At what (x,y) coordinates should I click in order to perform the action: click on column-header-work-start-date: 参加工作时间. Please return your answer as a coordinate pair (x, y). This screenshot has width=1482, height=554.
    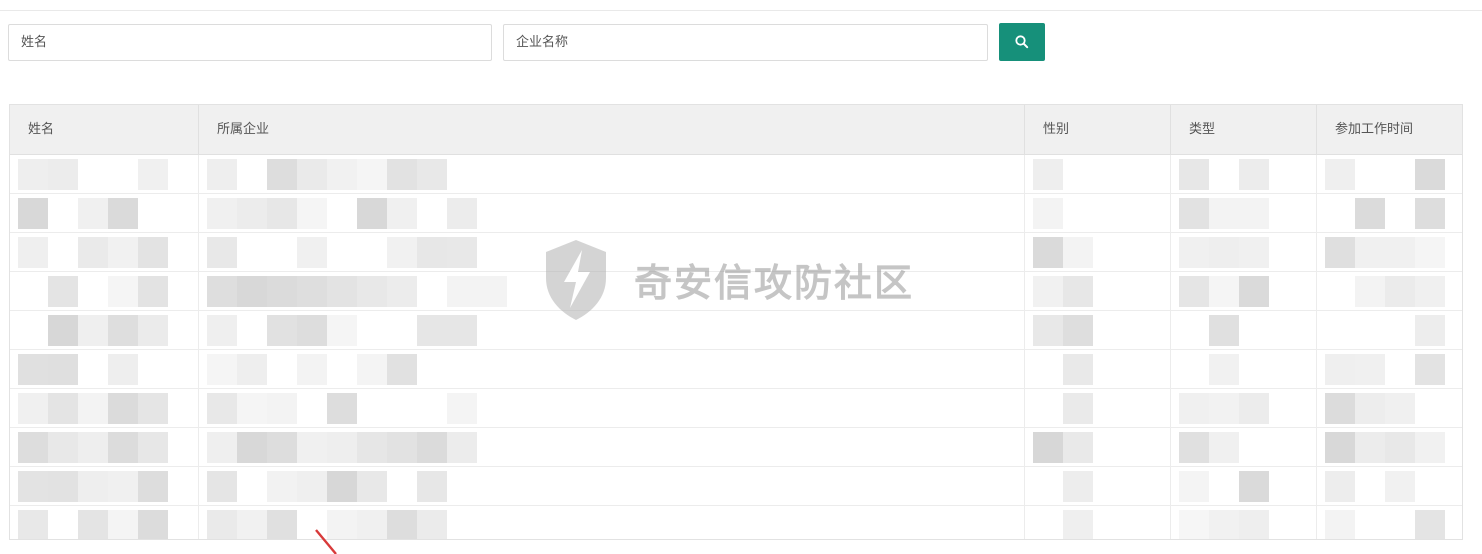
    Looking at the image, I should click on (1389, 130).